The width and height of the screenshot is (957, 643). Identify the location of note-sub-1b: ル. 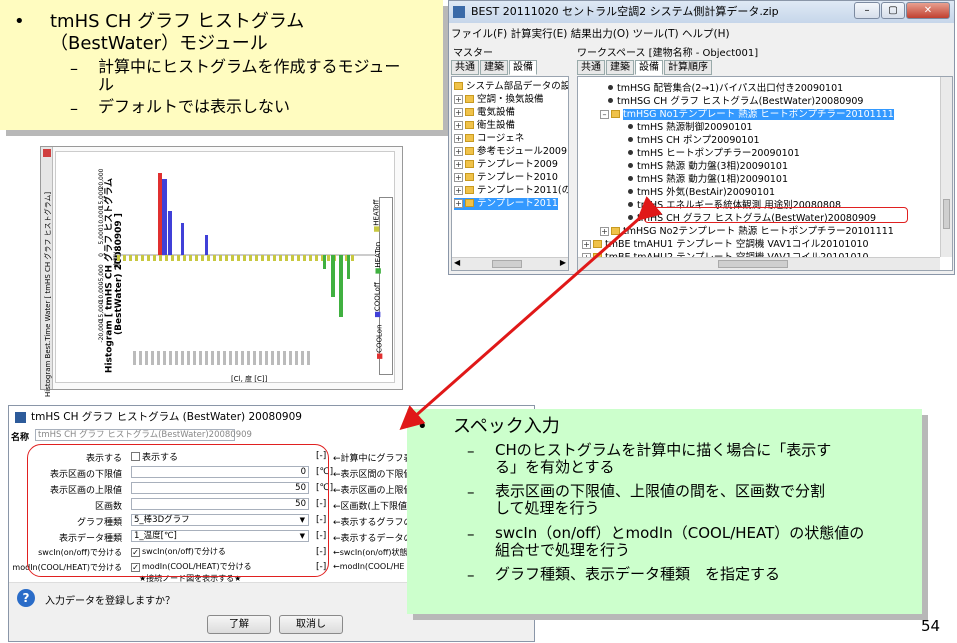
(106, 84).